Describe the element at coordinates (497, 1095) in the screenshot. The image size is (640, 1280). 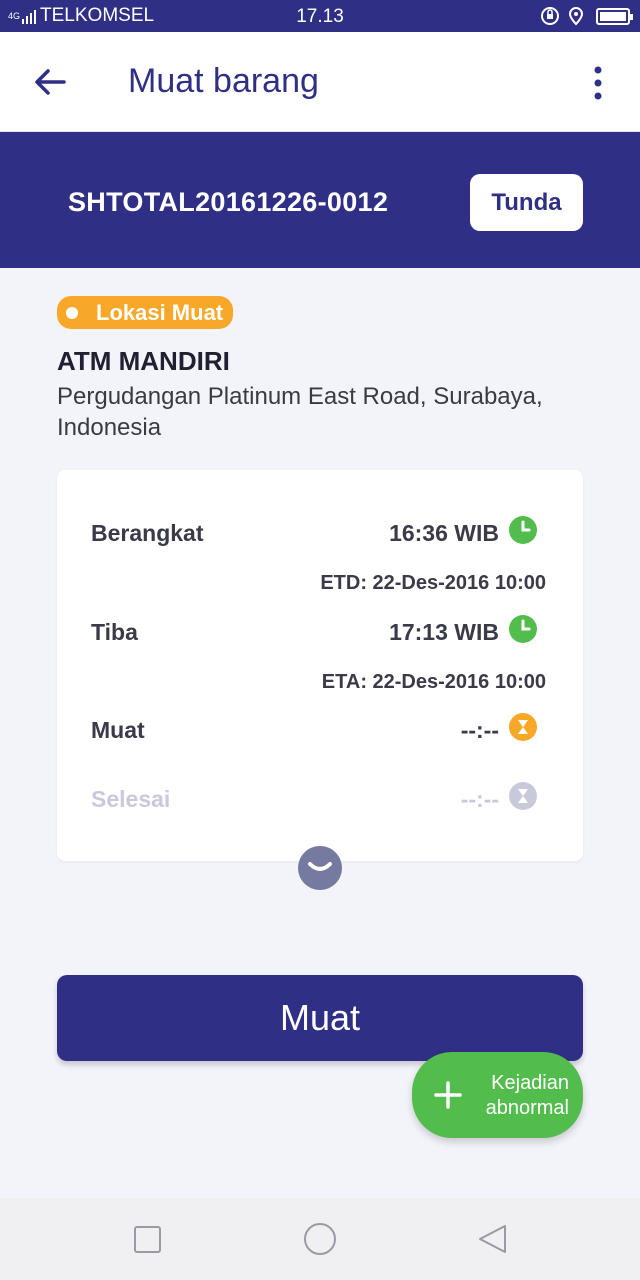
I see `report-abnormal-fab: Kejadian abnormal` at that location.